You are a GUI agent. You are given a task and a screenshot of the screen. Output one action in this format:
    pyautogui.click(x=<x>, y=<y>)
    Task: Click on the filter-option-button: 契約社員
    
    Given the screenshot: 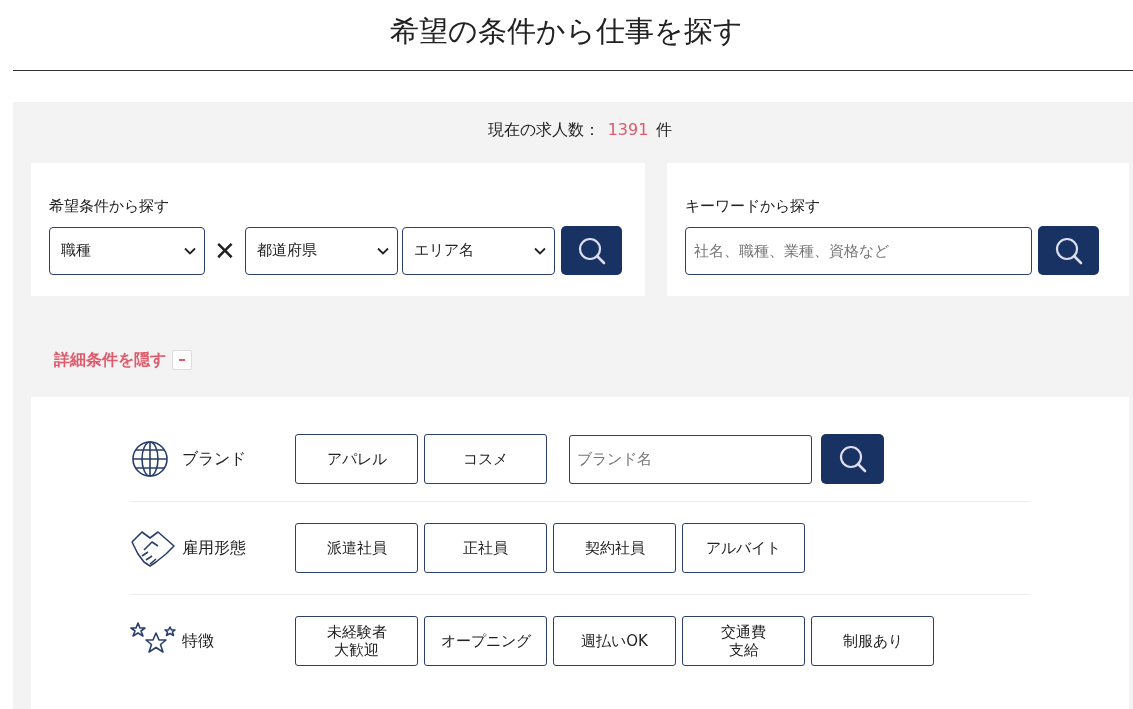 What is the action you would take?
    pyautogui.click(x=614, y=548)
    